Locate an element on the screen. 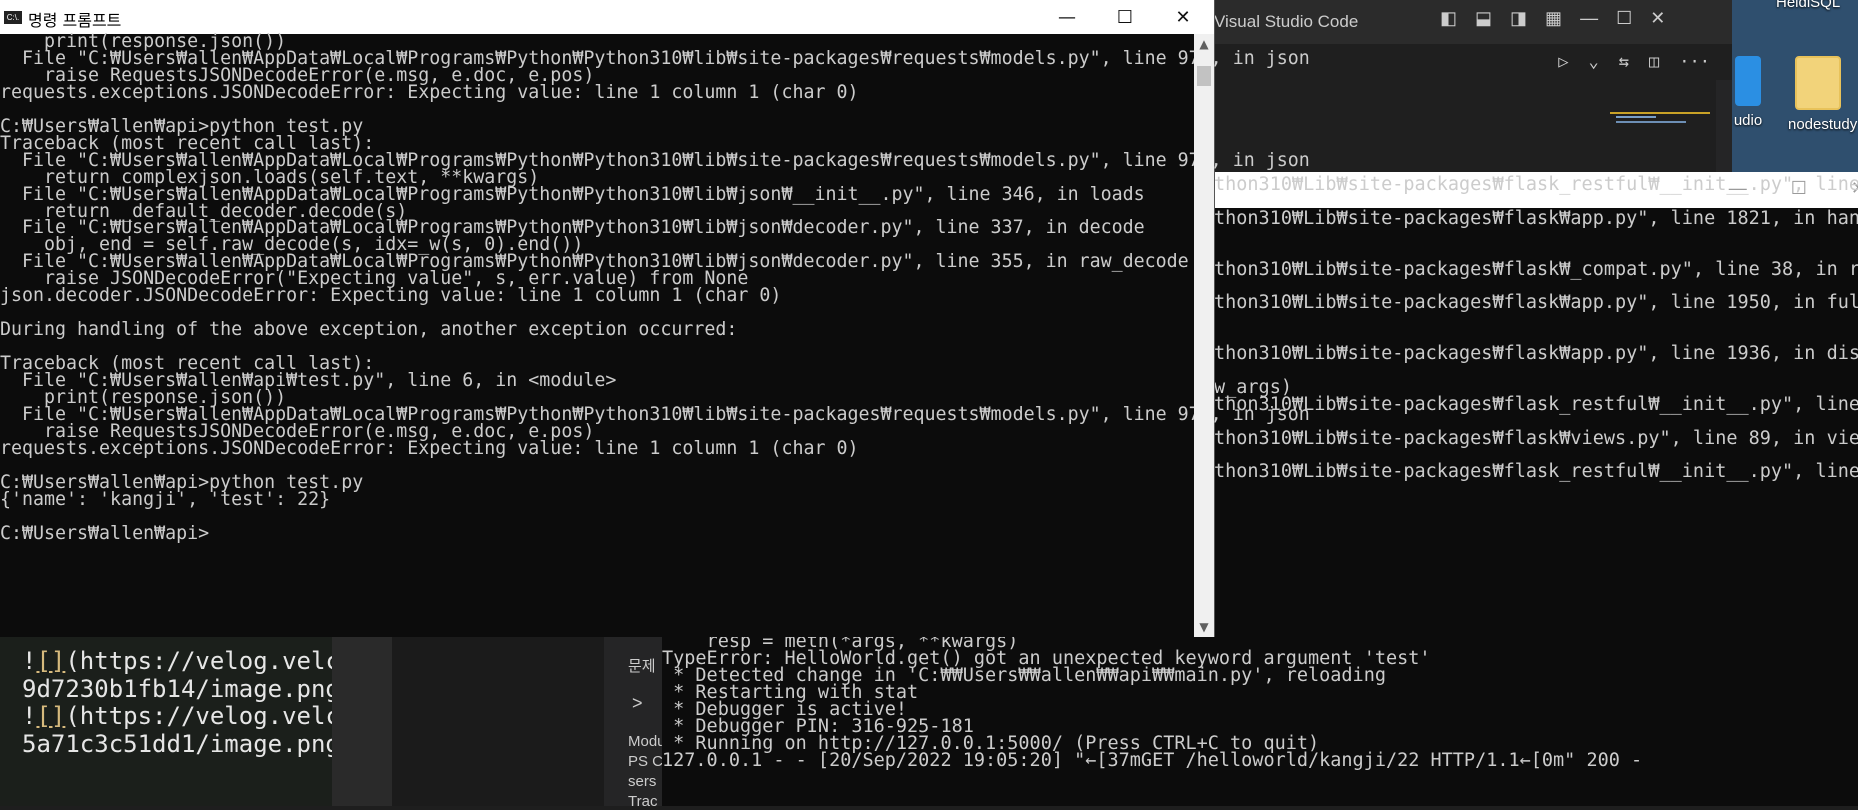  cmd-scrollbar: ▲ ▼ is located at coordinates (1204, 335).